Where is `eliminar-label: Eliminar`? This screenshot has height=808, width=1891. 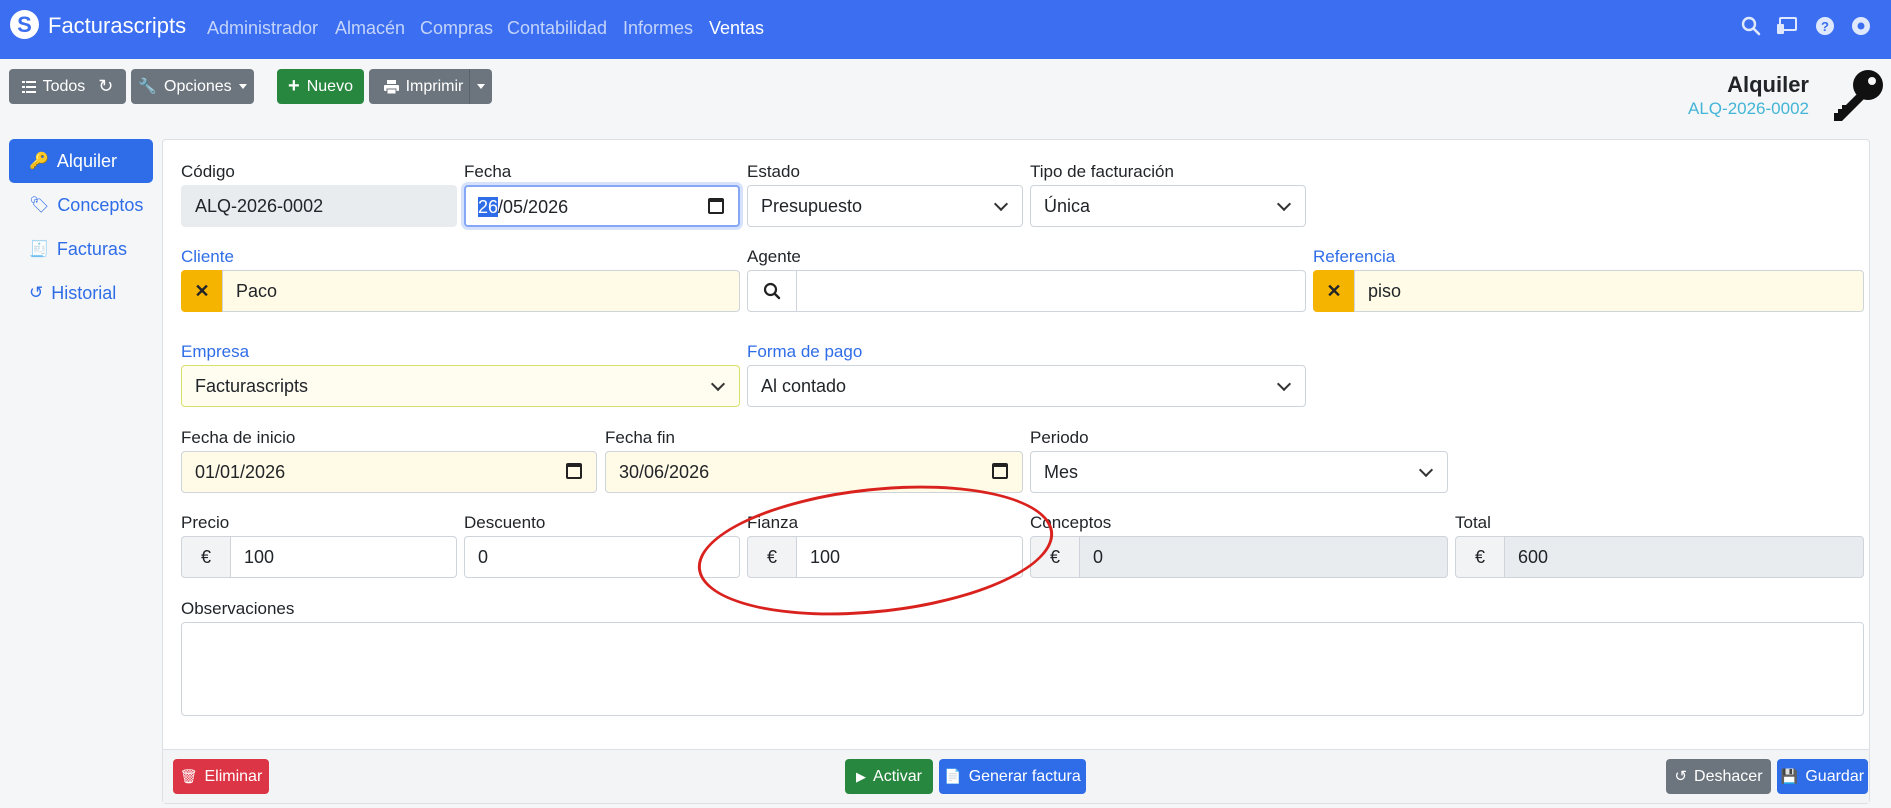 eliminar-label: Eliminar is located at coordinates (233, 776).